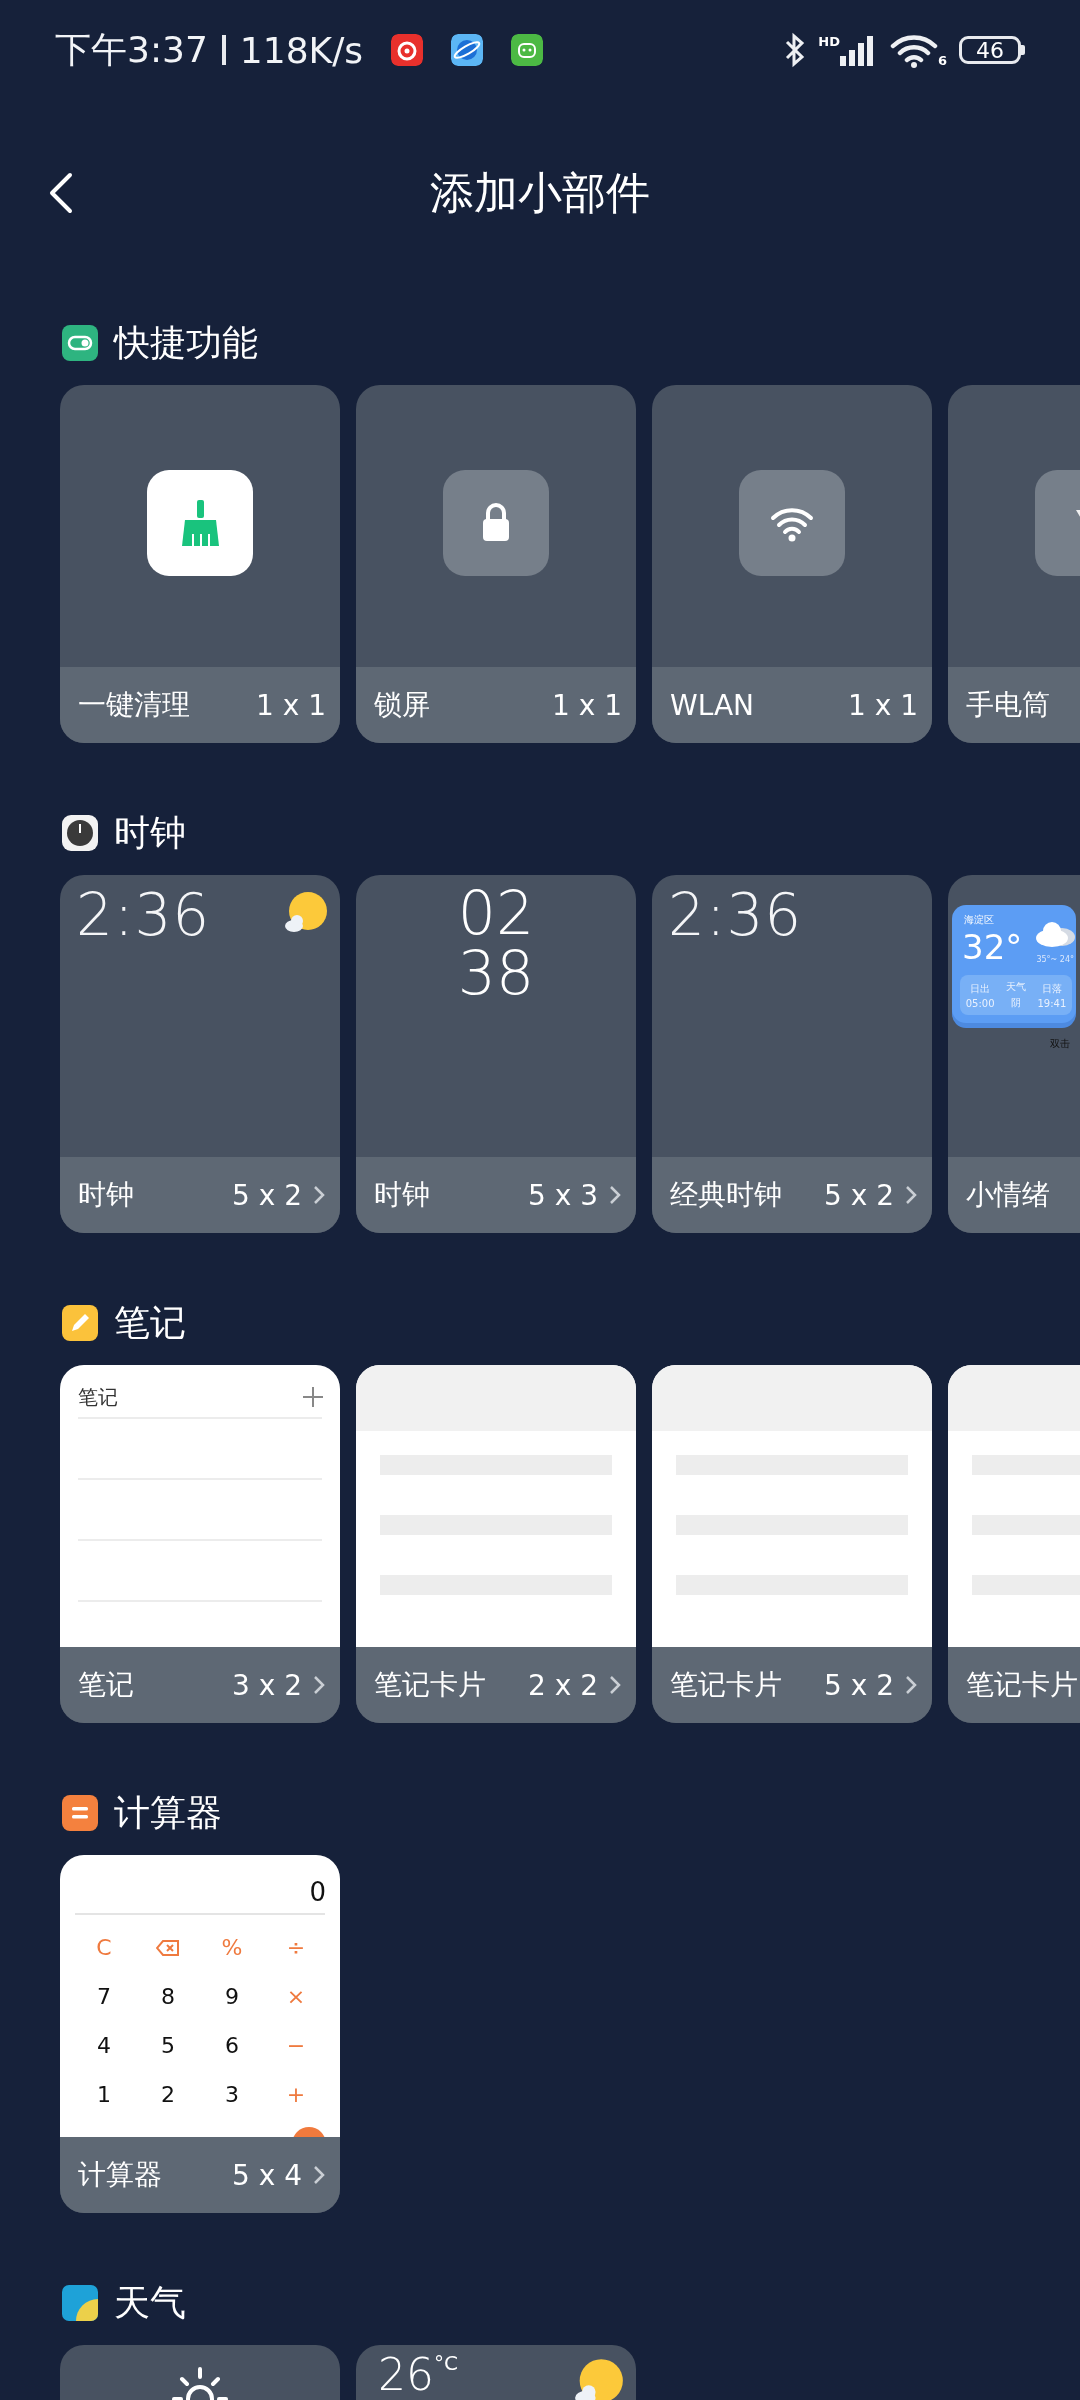 This screenshot has width=1080, height=2400. Describe the element at coordinates (540, 192) in the screenshot. I see `page-title: 添加小部件` at that location.